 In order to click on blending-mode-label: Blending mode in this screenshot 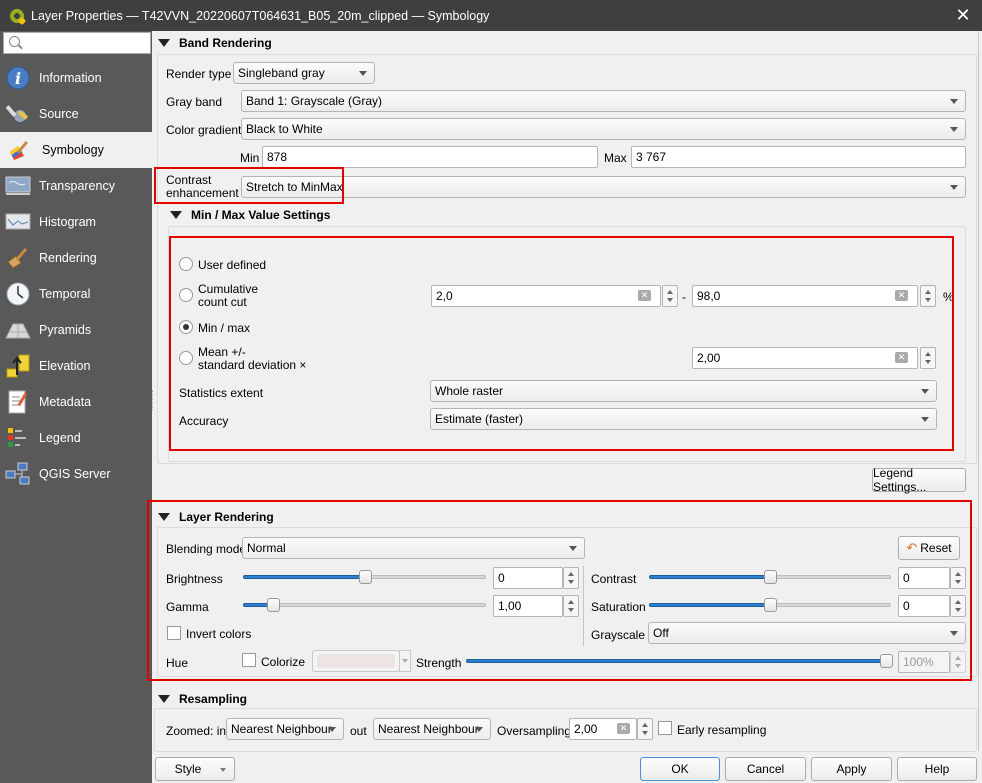, I will do `click(206, 549)`.